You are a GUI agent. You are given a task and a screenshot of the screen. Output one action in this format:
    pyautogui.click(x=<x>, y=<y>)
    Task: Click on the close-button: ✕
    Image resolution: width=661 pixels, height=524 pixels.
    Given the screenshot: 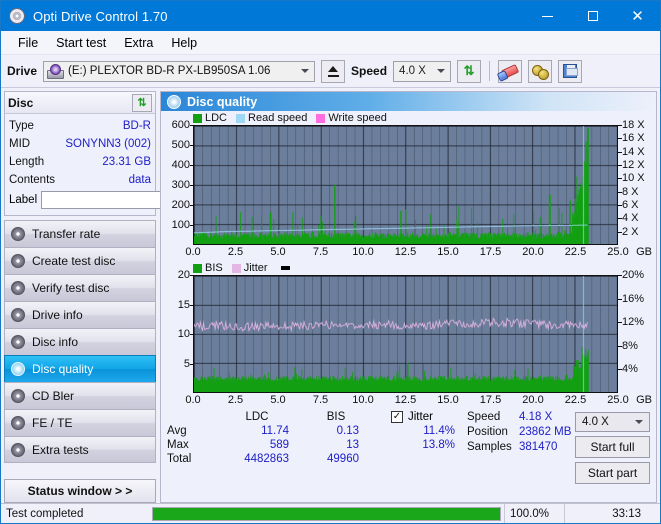 What is the action you would take?
    pyautogui.click(x=637, y=16)
    